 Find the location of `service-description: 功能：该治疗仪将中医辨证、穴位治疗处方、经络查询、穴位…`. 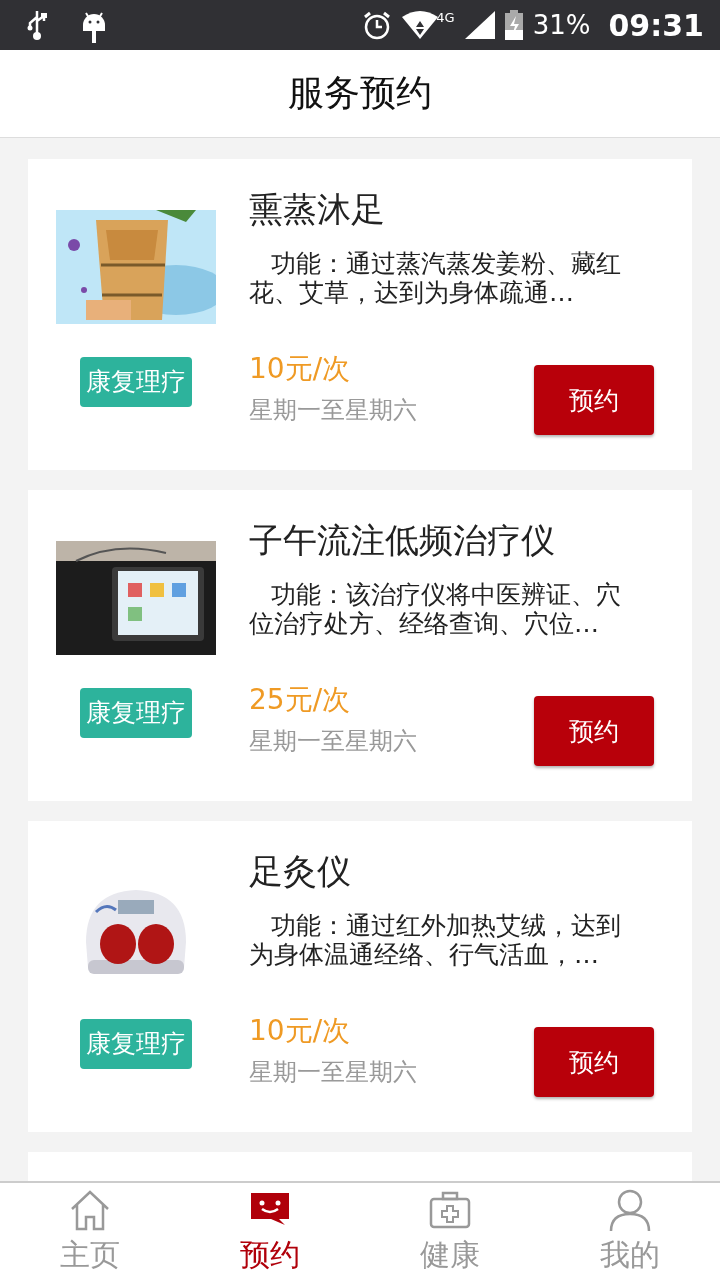

service-description: 功能：该治疗仪将中医辨证、穴位治疗处方、经络查询、穴位… is located at coordinates (435, 609).